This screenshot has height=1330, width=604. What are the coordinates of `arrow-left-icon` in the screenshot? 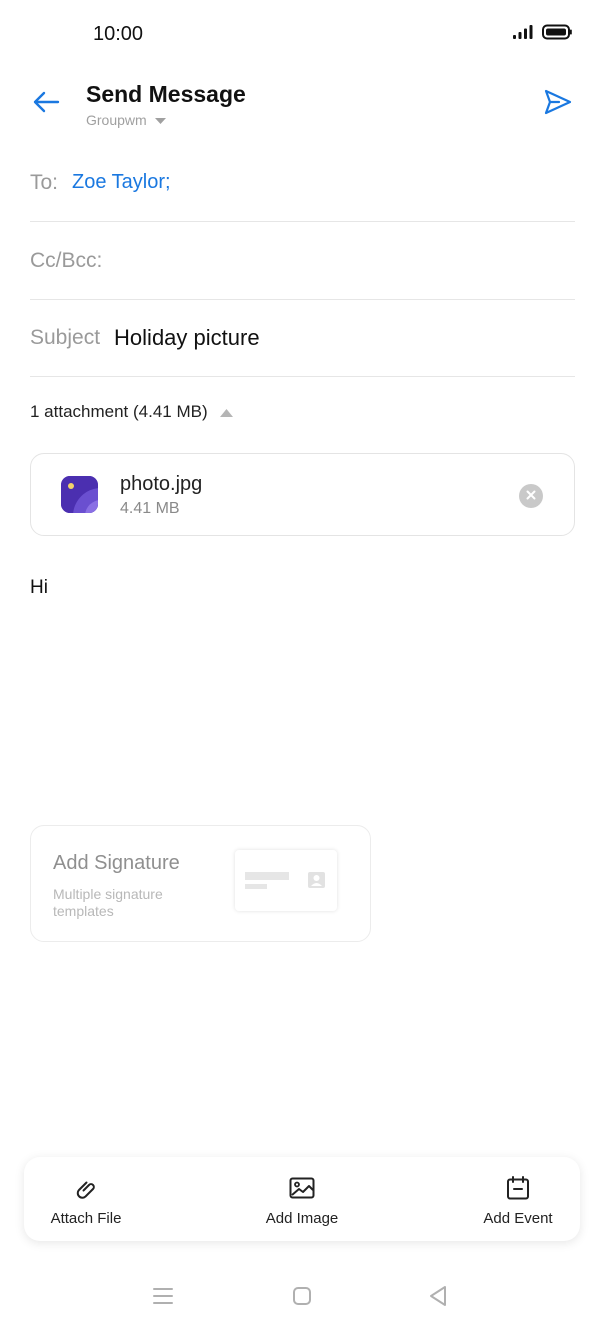 It's located at (46, 104).